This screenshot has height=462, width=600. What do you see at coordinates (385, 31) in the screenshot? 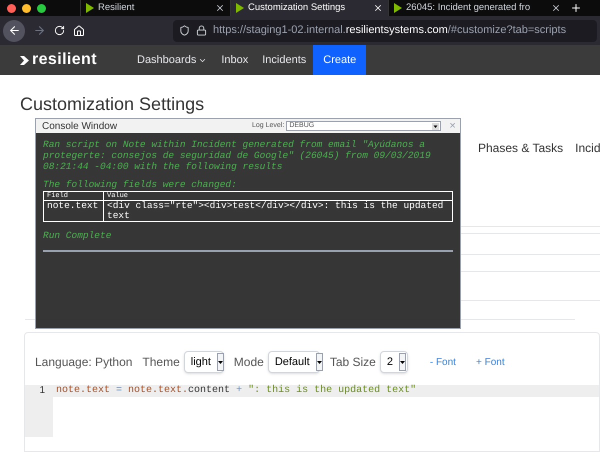
I see `url-field: https://staging1-02.internal.resilientsystems.com/#customize?tab=scripts` at bounding box center [385, 31].